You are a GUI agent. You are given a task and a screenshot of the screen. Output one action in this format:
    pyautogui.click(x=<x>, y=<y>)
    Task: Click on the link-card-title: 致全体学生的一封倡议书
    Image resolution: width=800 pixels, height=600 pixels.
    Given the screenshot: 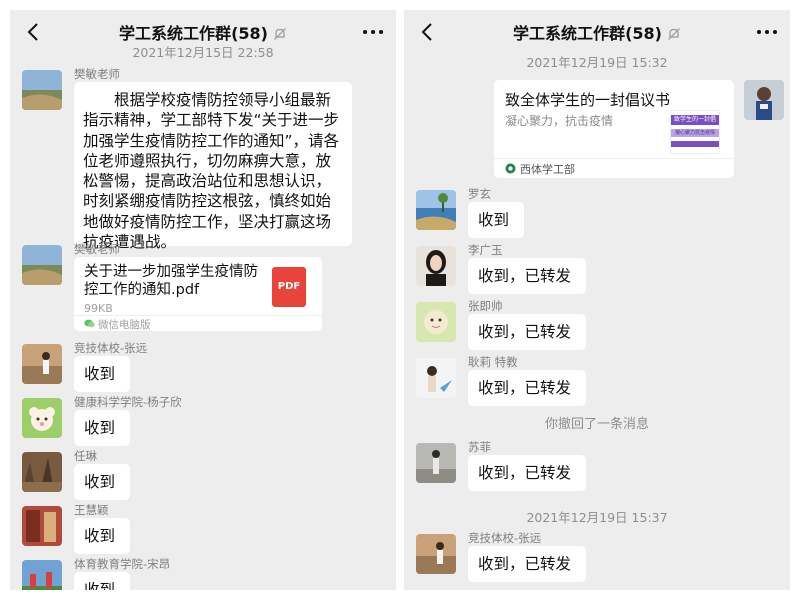 What is the action you would take?
    pyautogui.click(x=588, y=100)
    